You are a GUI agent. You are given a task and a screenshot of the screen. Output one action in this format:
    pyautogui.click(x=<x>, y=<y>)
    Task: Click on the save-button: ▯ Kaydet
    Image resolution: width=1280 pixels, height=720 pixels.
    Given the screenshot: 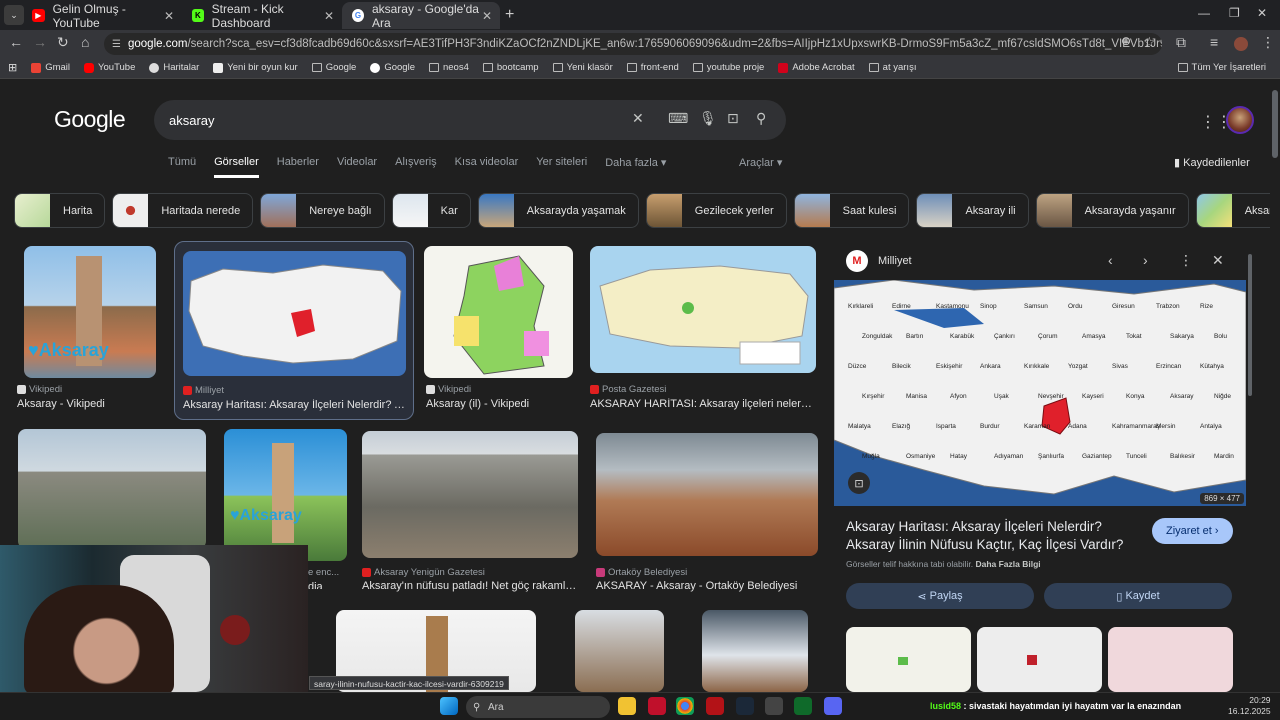 What is the action you would take?
    pyautogui.click(x=1138, y=596)
    